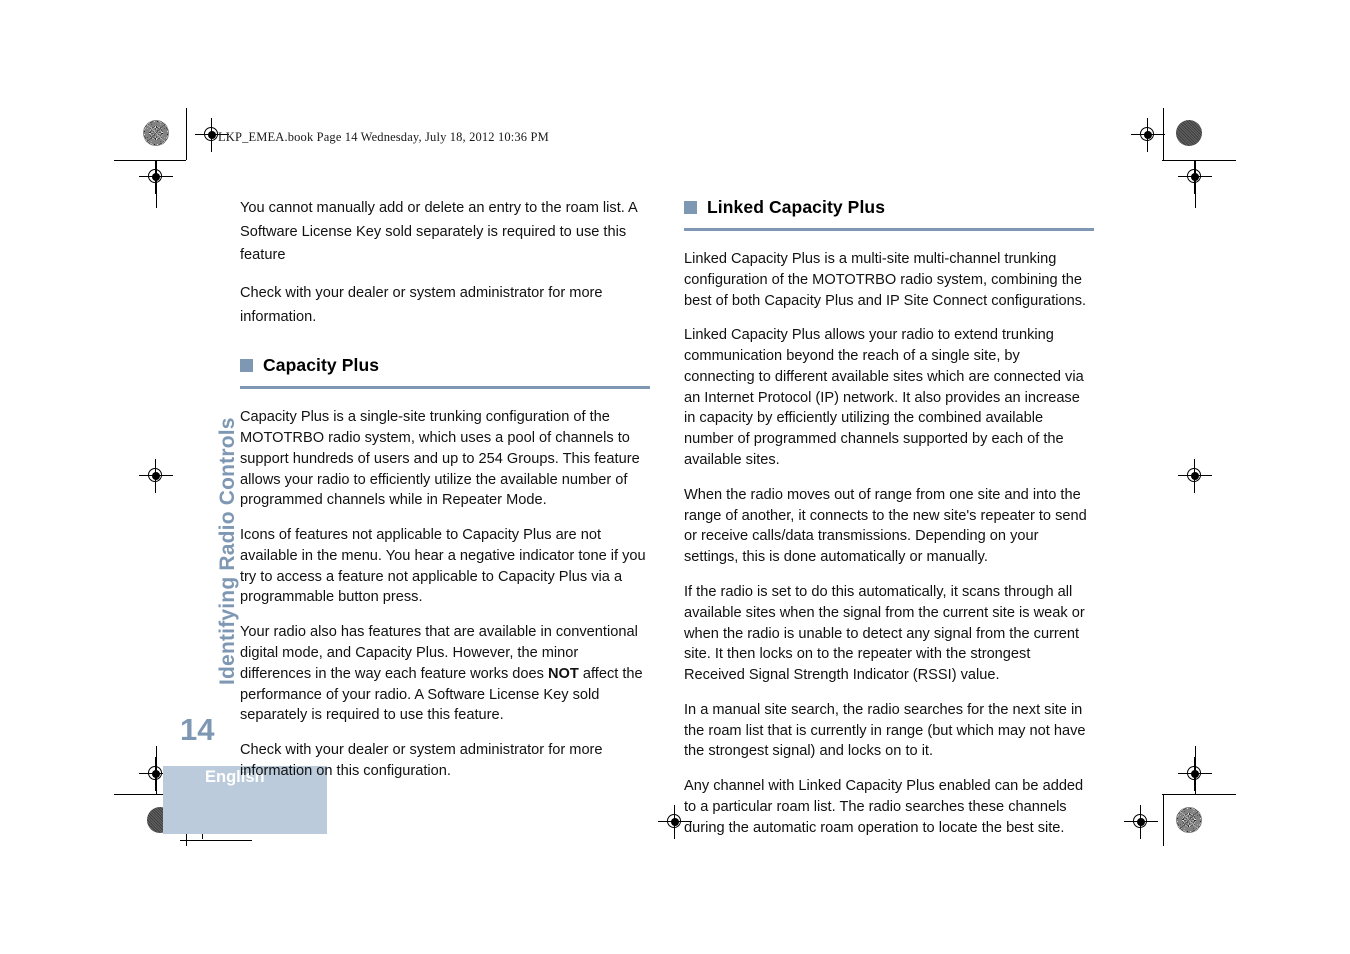  What do you see at coordinates (796, 207) in the screenshot?
I see `section-title: Linked Capacity Plus` at bounding box center [796, 207].